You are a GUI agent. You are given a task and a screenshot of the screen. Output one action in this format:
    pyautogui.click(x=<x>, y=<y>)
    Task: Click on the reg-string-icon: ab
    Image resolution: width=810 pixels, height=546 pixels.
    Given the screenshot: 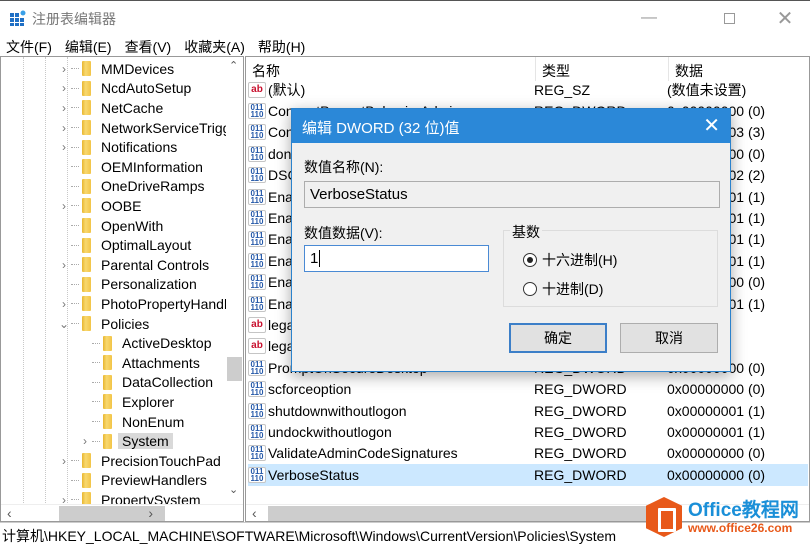 What is the action you would take?
    pyautogui.click(x=257, y=89)
    